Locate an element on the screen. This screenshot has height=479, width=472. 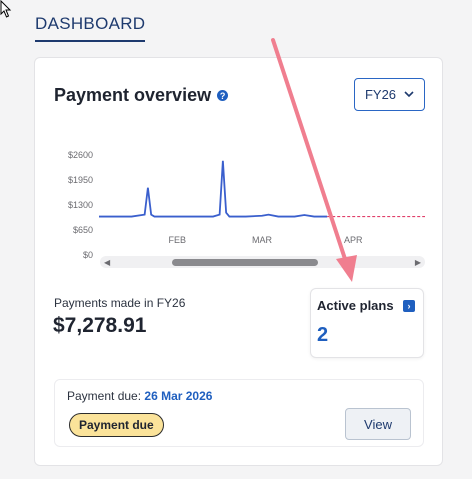
payment-due-line: Payment due: 26 Mar 2026 is located at coordinates (139, 396).